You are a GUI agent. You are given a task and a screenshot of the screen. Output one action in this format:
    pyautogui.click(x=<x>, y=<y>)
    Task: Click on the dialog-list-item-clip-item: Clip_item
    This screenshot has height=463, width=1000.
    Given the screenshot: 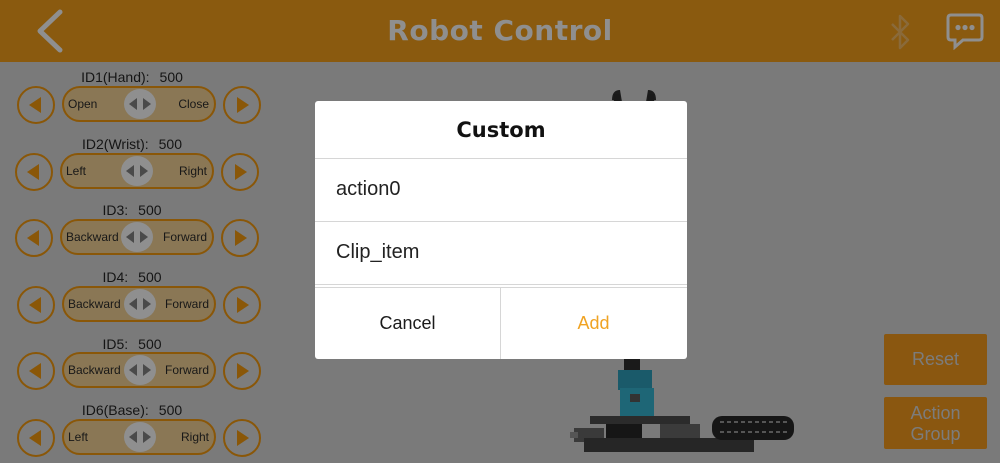 What is the action you would take?
    pyautogui.click(x=501, y=253)
    